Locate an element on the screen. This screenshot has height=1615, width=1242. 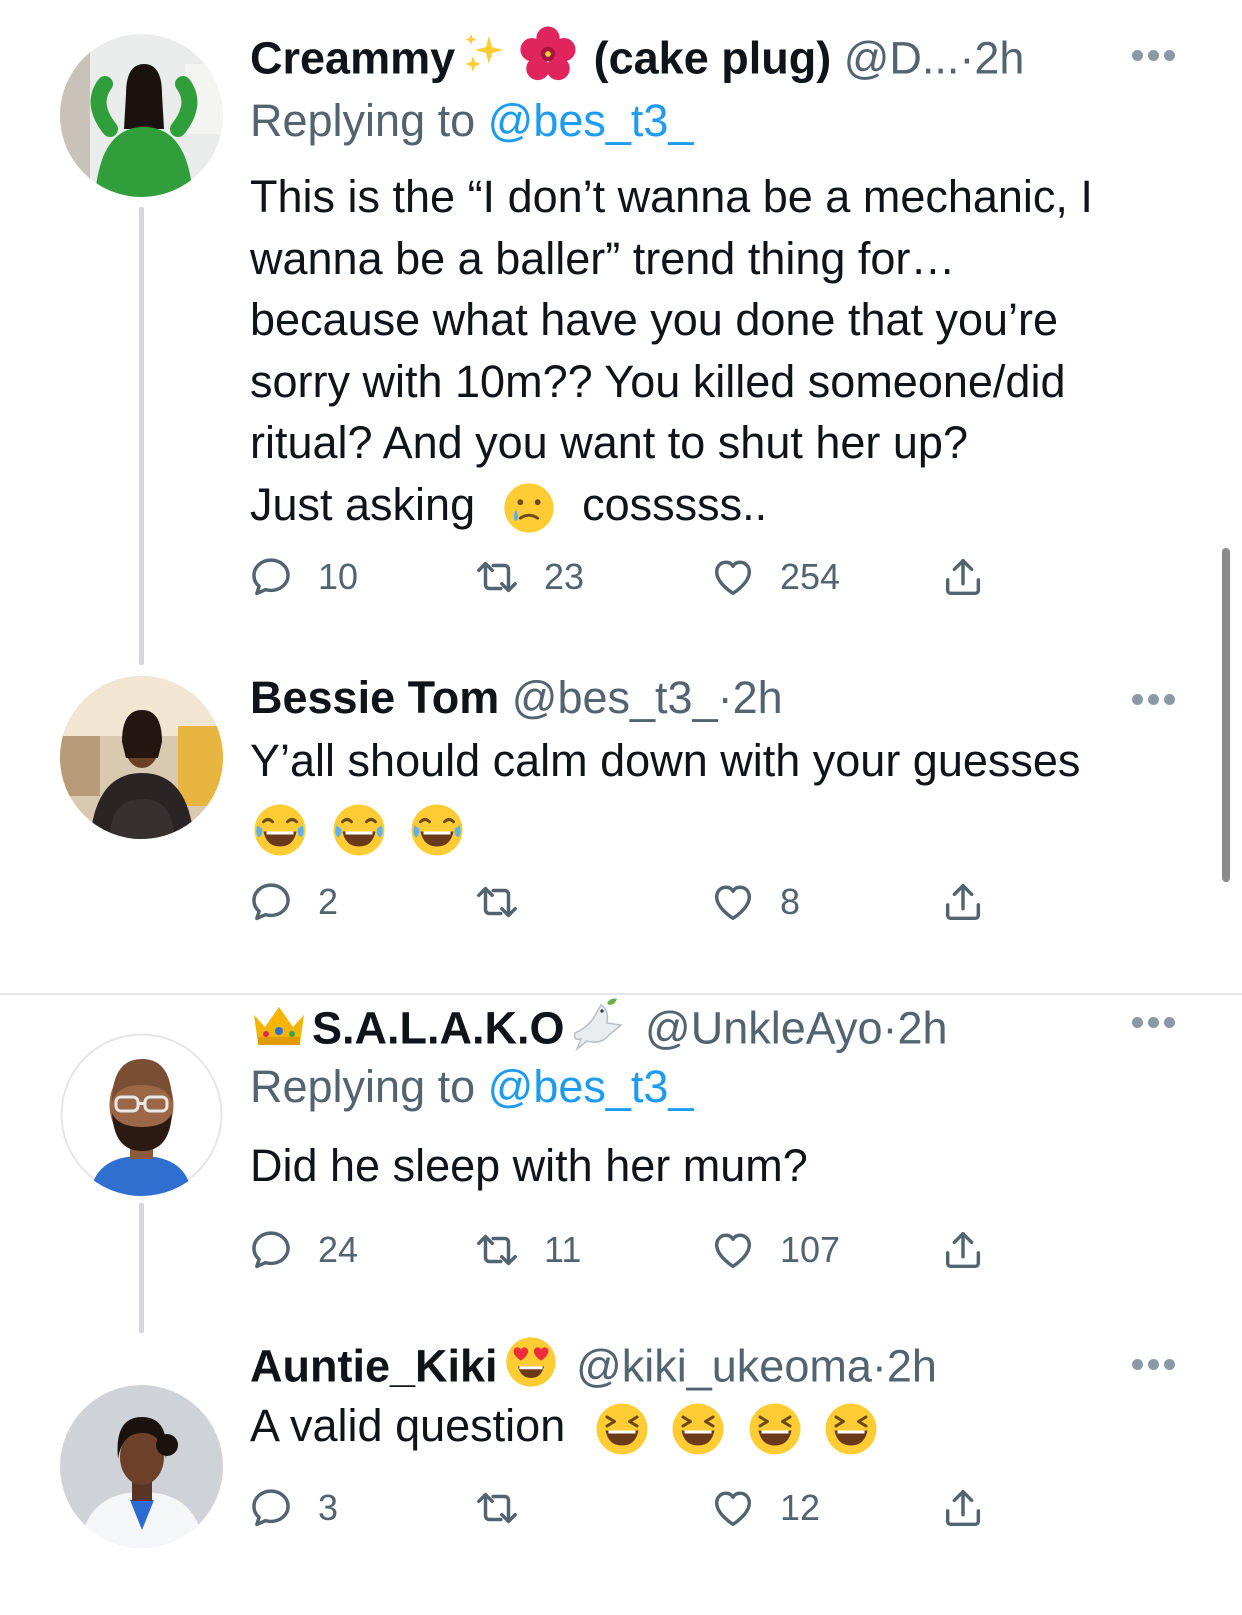
tweet-header: Bessie Tom @bes_t3_·2h is located at coordinates (706, 698).